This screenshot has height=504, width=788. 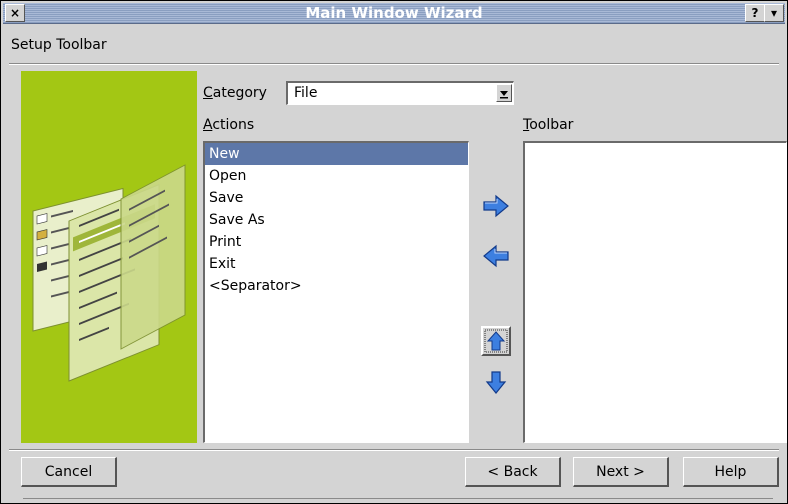 What do you see at coordinates (229, 125) in the screenshot?
I see `actions-label: Actions` at bounding box center [229, 125].